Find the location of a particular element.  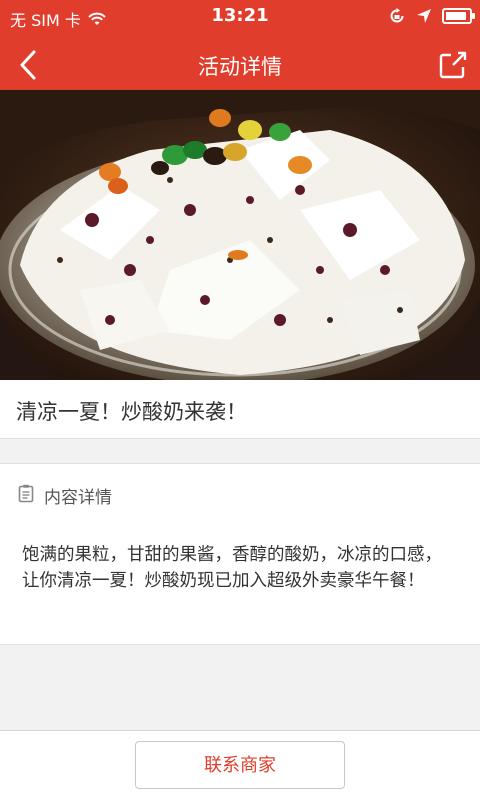

battery-icon is located at coordinates (458, 16).